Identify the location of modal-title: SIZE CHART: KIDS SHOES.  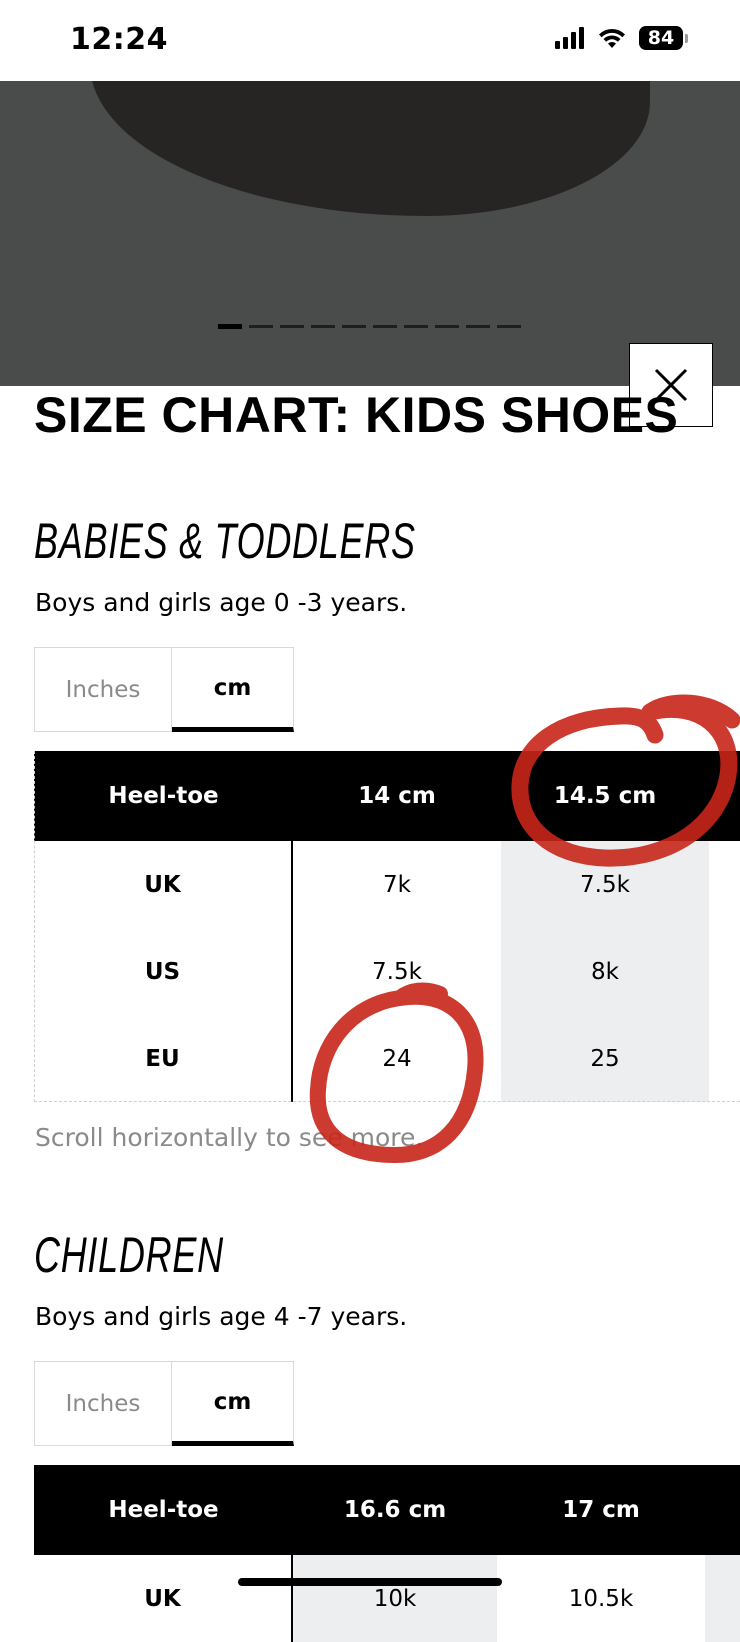
(356, 415).